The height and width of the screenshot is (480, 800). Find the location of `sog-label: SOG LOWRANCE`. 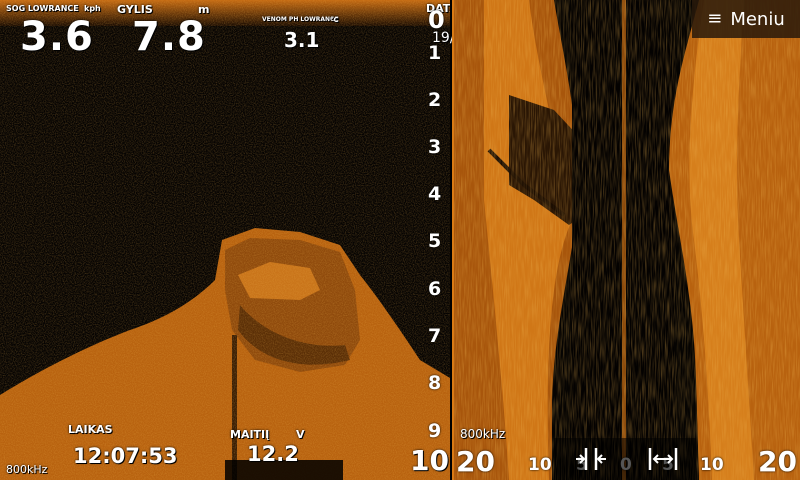

sog-label: SOG LOWRANCE is located at coordinates (42, 8).